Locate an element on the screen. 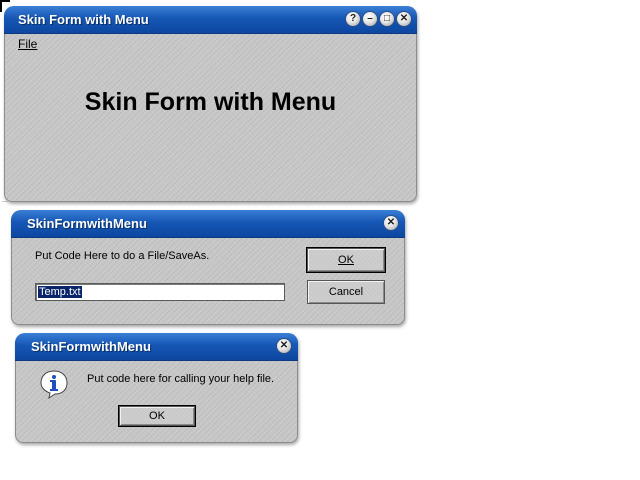  form-heading: Skin Form with Menu is located at coordinates (210, 102).